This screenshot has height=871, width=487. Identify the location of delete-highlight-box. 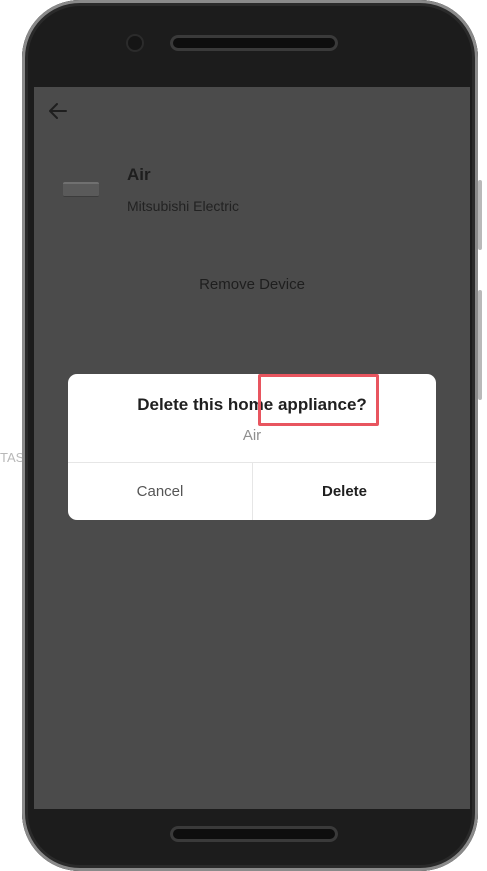
(318, 400).